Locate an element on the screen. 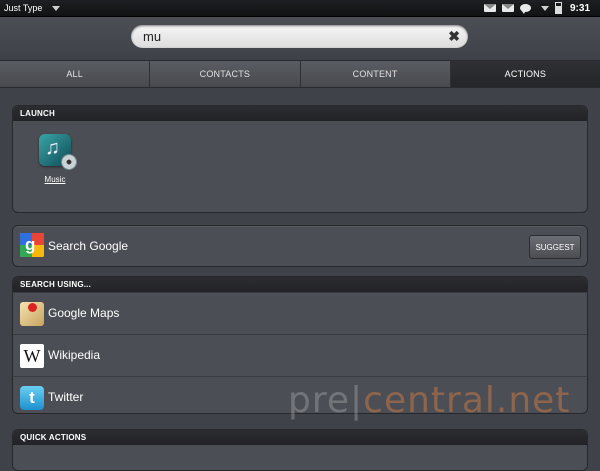 The image size is (600, 471). launch-header: LAUNCH is located at coordinates (300, 113).